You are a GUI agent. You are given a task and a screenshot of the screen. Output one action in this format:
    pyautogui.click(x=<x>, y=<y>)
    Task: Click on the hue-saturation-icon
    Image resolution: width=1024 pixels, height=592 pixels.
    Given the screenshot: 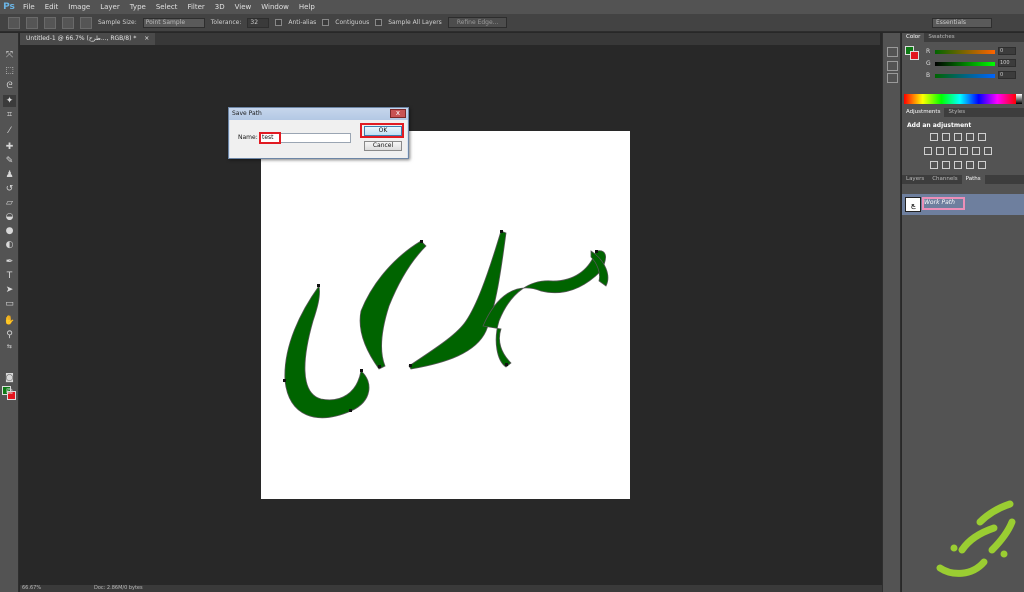 What is the action you would take?
    pyautogui.click(x=928, y=151)
    